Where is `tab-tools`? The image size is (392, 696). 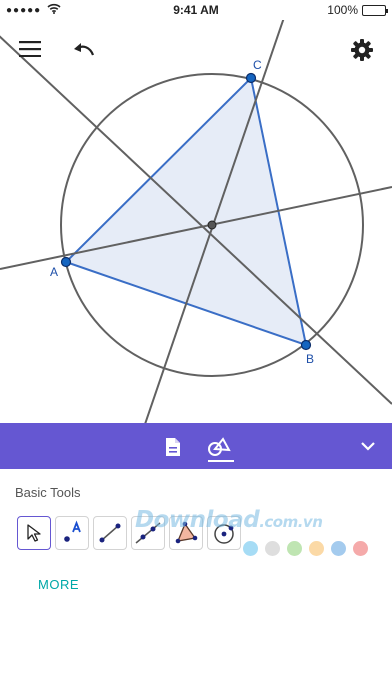
tab-tools is located at coordinates (219, 447).